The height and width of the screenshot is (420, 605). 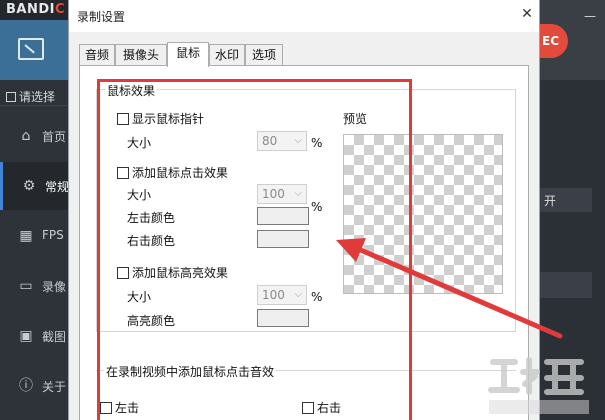 What do you see at coordinates (97, 55) in the screenshot?
I see `tab-audio: 音频` at bounding box center [97, 55].